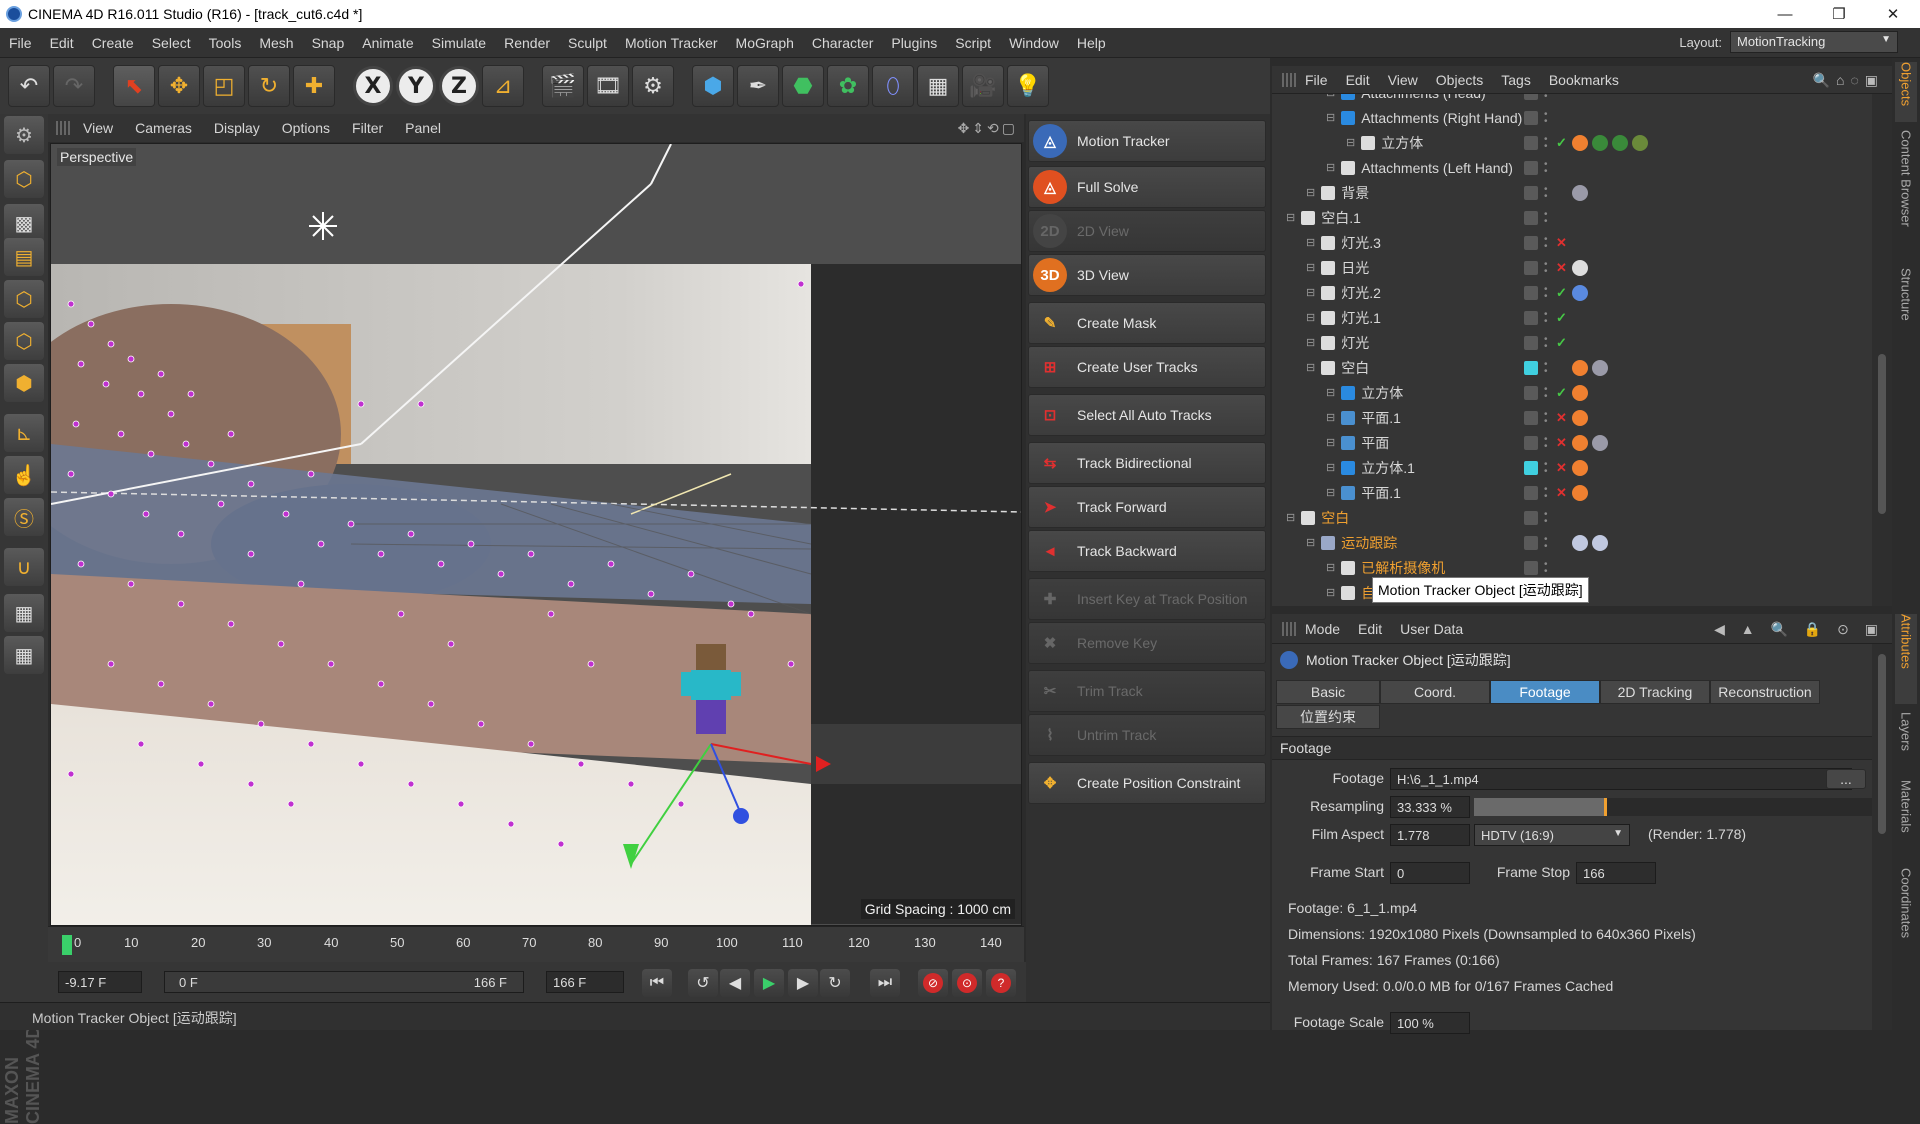  What do you see at coordinates (933, 983) in the screenshot?
I see `record-active-objects-button: ⊘` at bounding box center [933, 983].